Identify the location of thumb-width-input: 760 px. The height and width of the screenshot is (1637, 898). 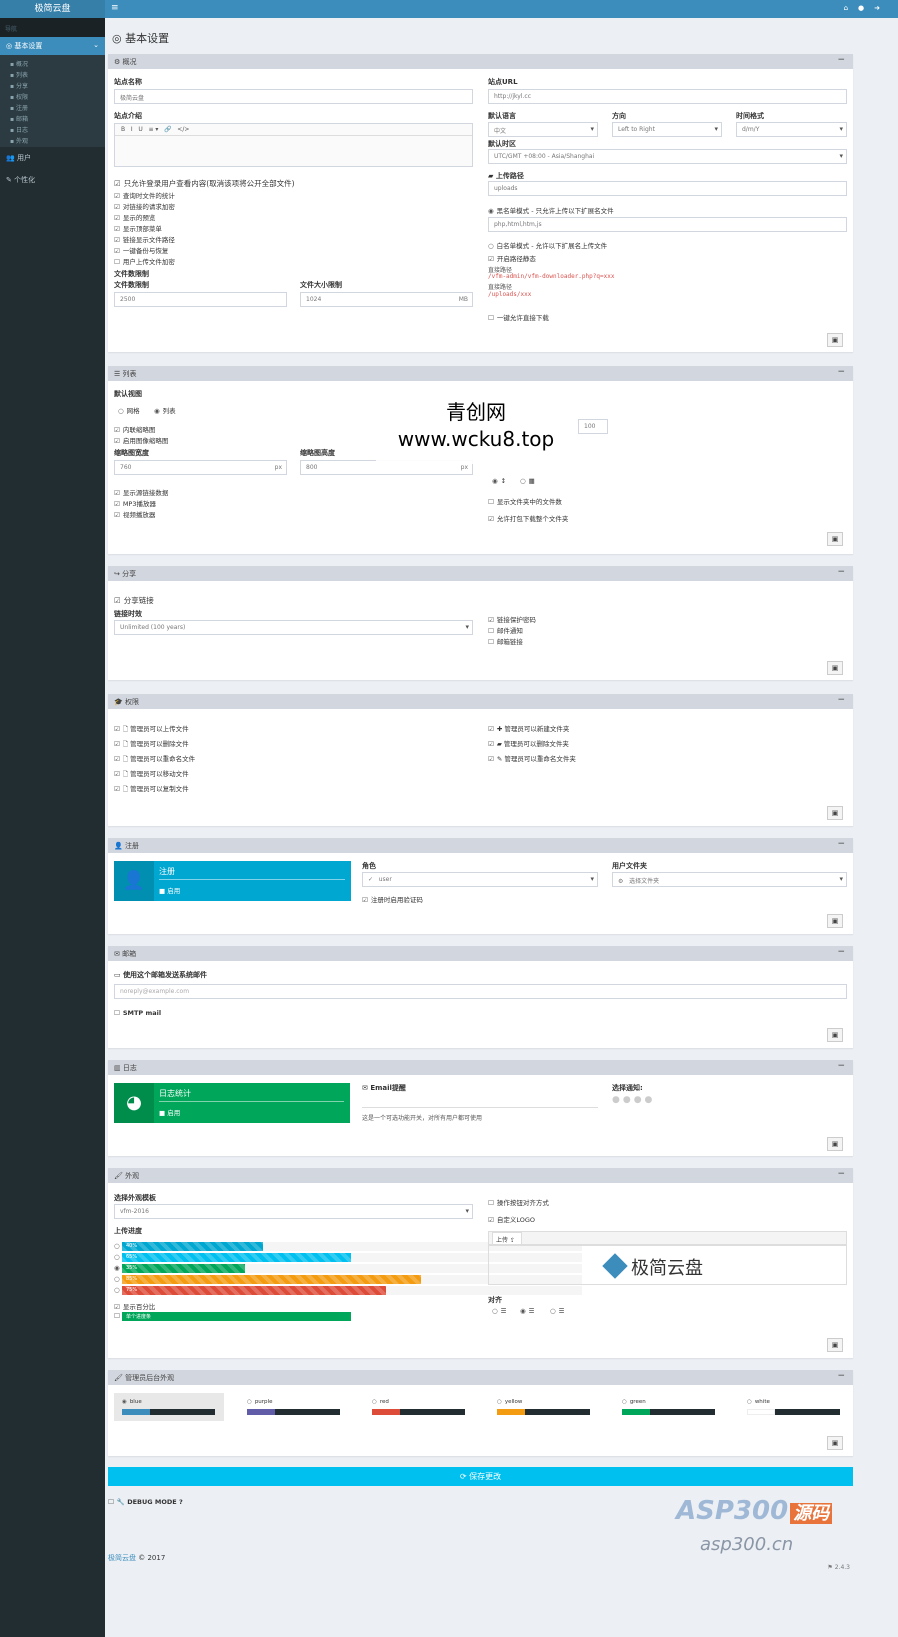
(200, 467).